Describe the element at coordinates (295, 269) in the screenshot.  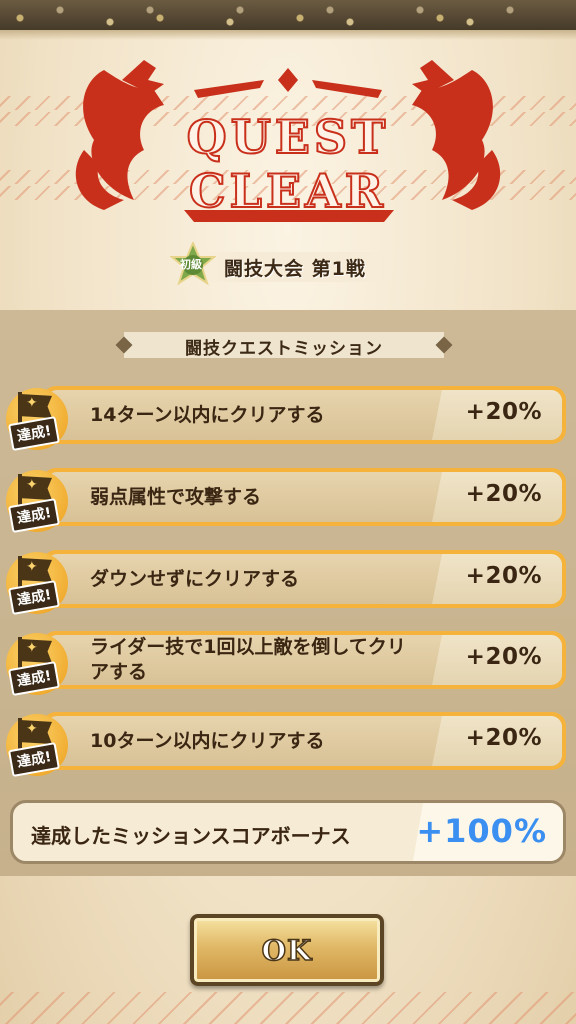
I see `stage-title: 闘技大会 第1戦` at that location.